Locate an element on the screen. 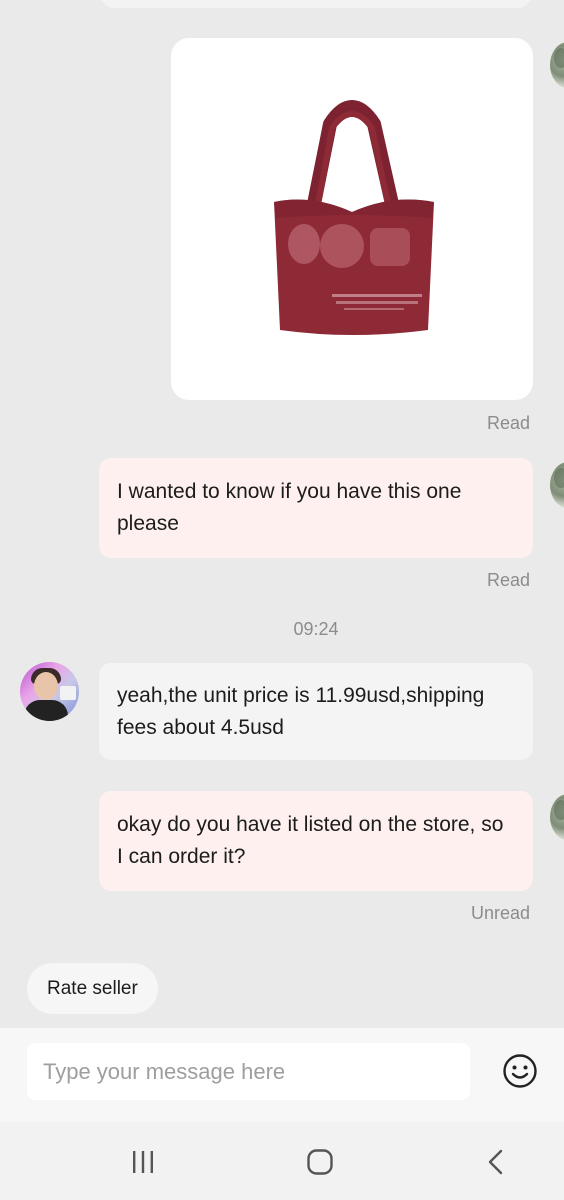  system-navigation-bar is located at coordinates (282, 1161).